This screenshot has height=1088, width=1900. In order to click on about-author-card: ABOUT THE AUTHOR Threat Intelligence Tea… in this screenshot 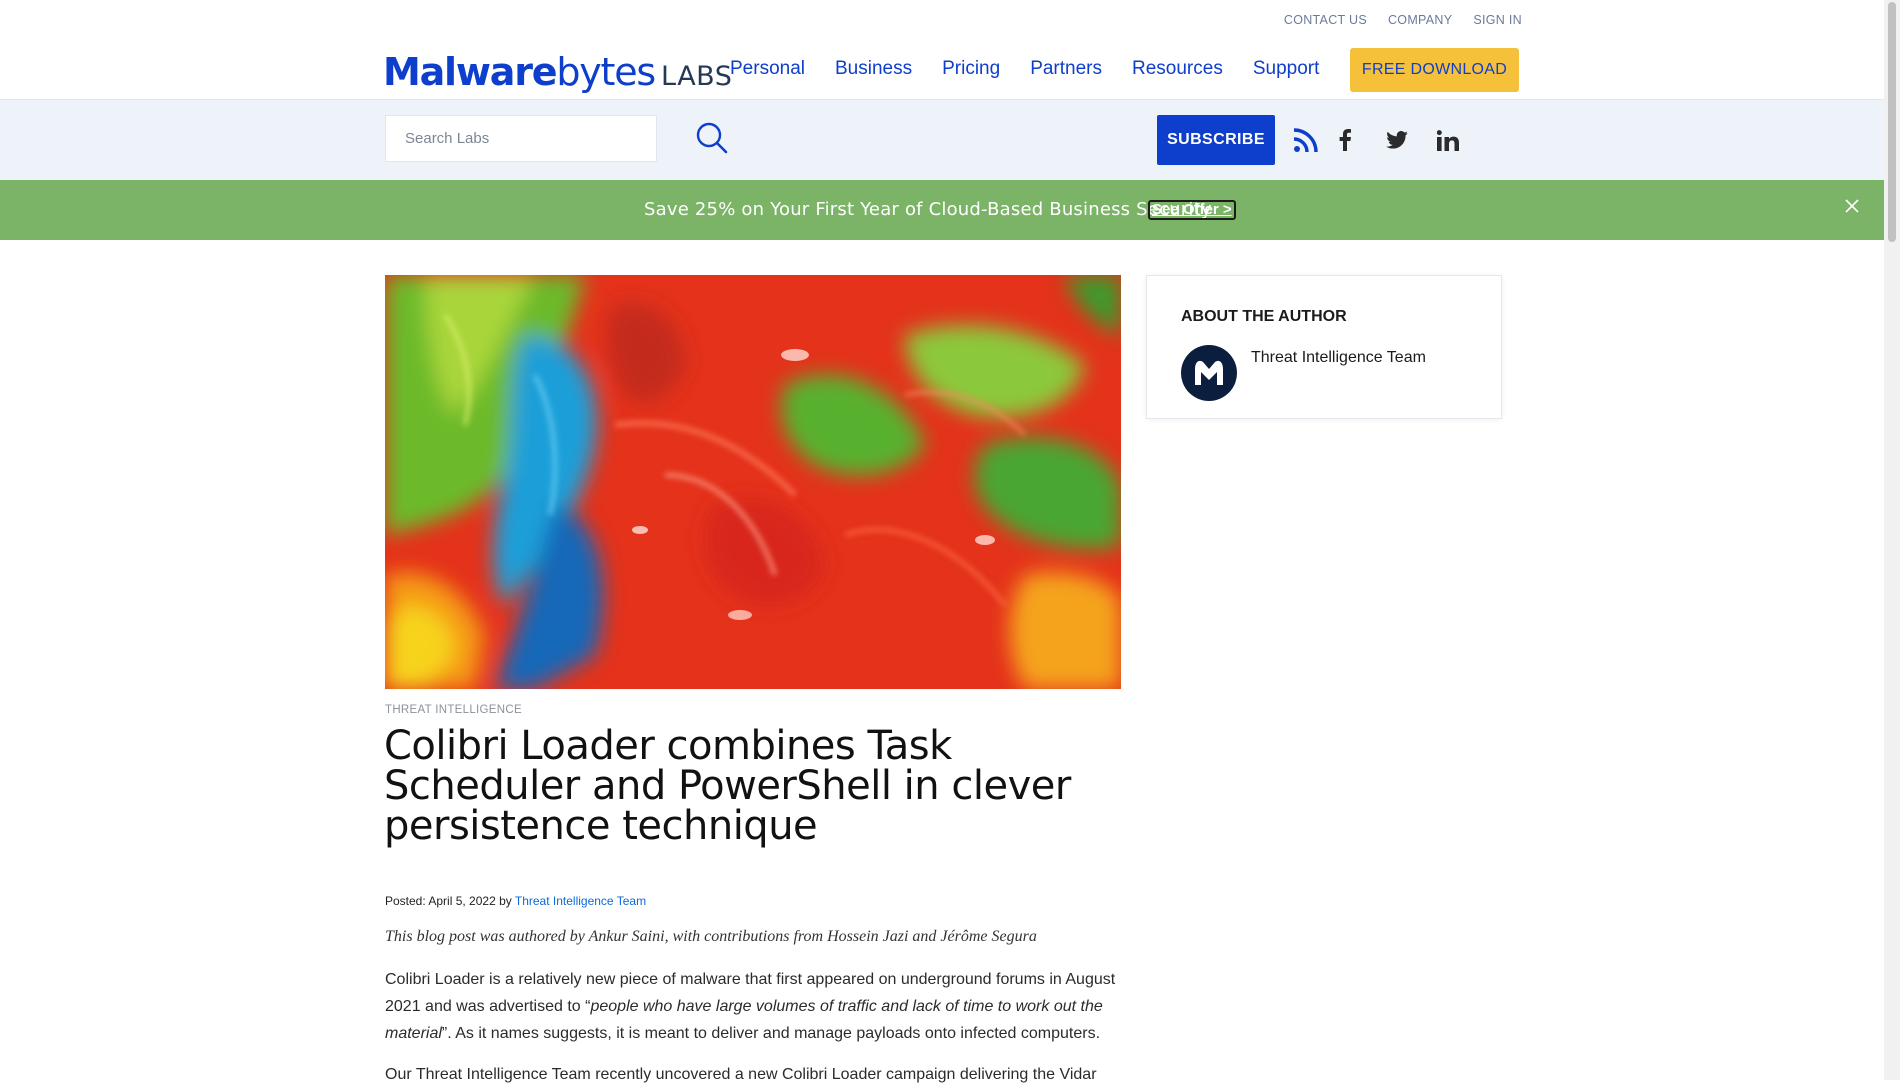, I will do `click(1324, 347)`.